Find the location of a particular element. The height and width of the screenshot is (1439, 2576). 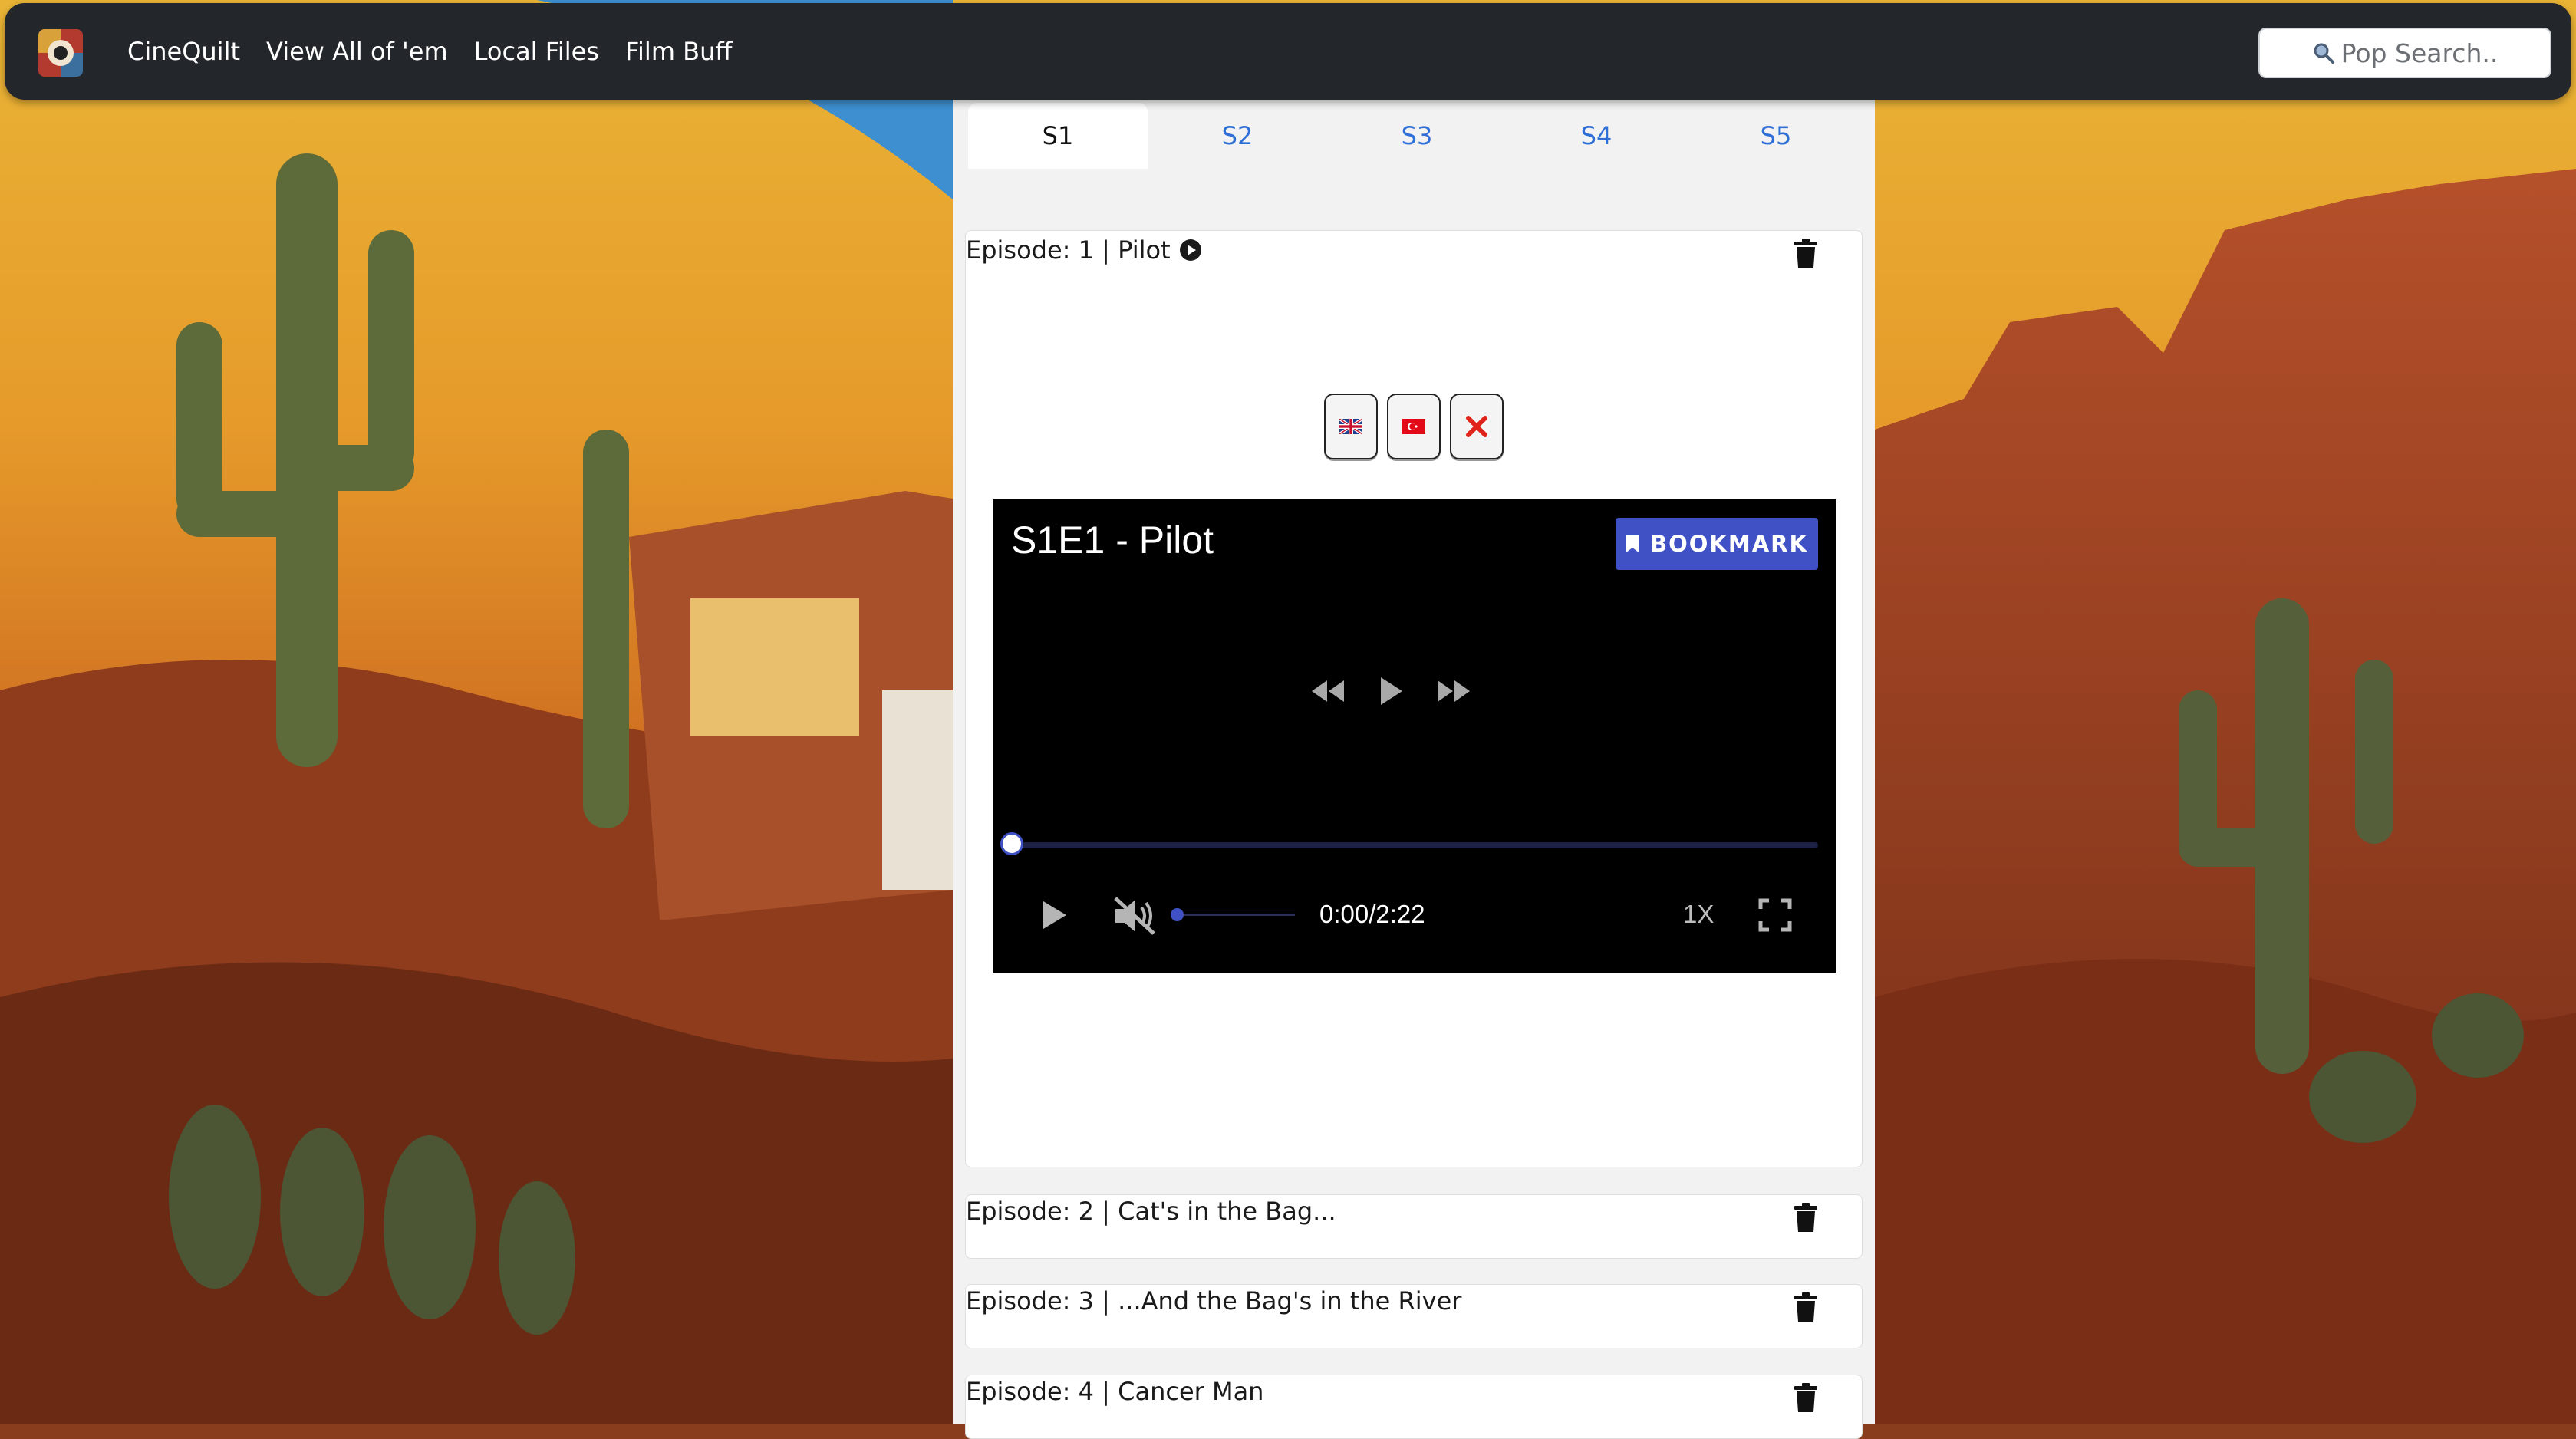

search-placeholder: Pop Search.. is located at coordinates (2419, 53).